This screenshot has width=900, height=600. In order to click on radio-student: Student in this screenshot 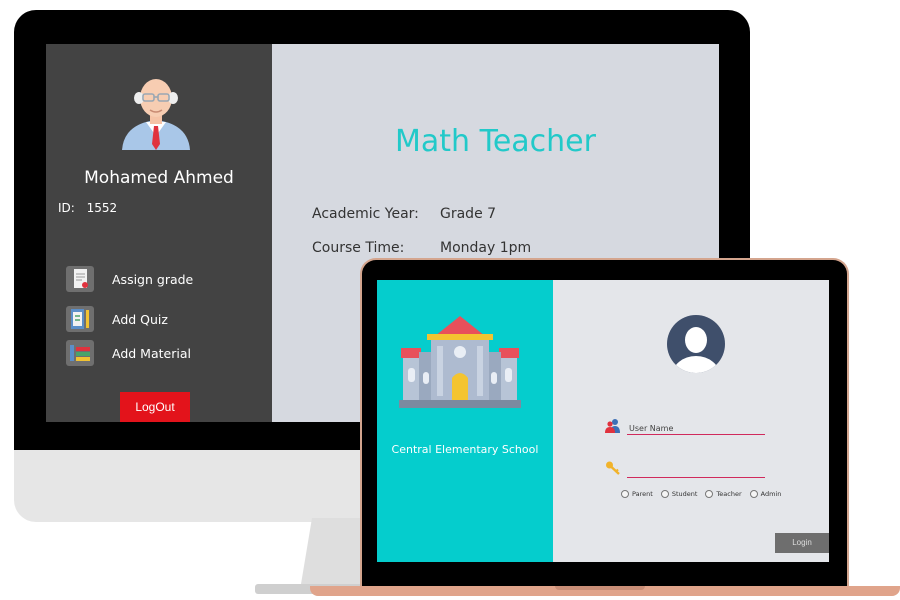, I will do `click(679, 494)`.